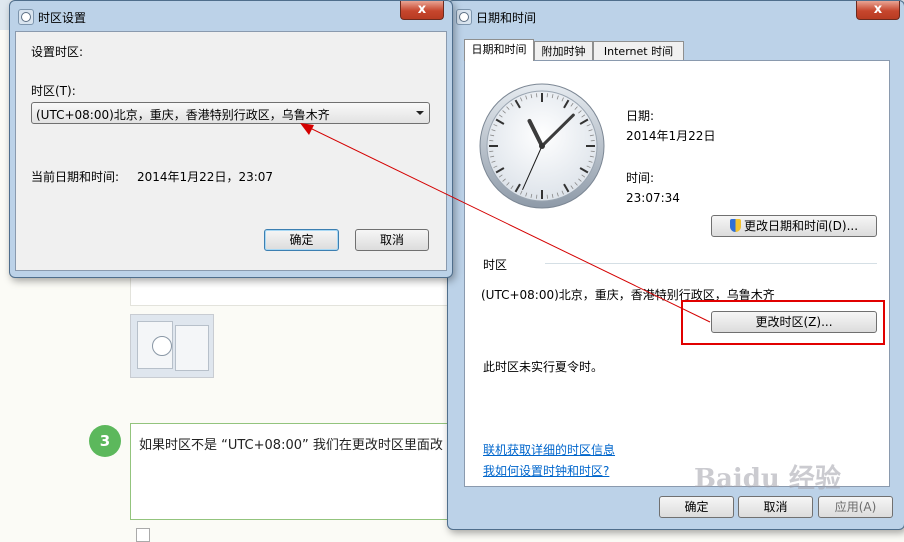 Image resolution: width=904 pixels, height=542 pixels. What do you see at coordinates (143, 535) in the screenshot?
I see `background-checkbox` at bounding box center [143, 535].